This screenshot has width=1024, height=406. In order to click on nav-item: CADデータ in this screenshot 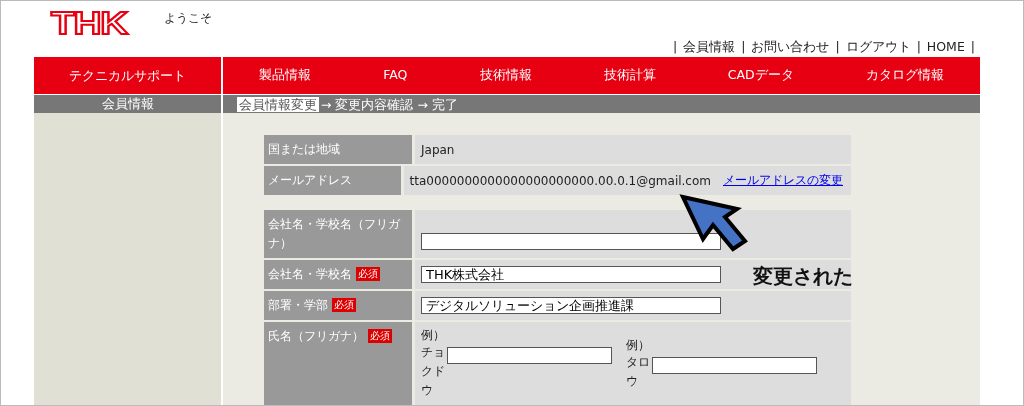, I will do `click(760, 75)`.